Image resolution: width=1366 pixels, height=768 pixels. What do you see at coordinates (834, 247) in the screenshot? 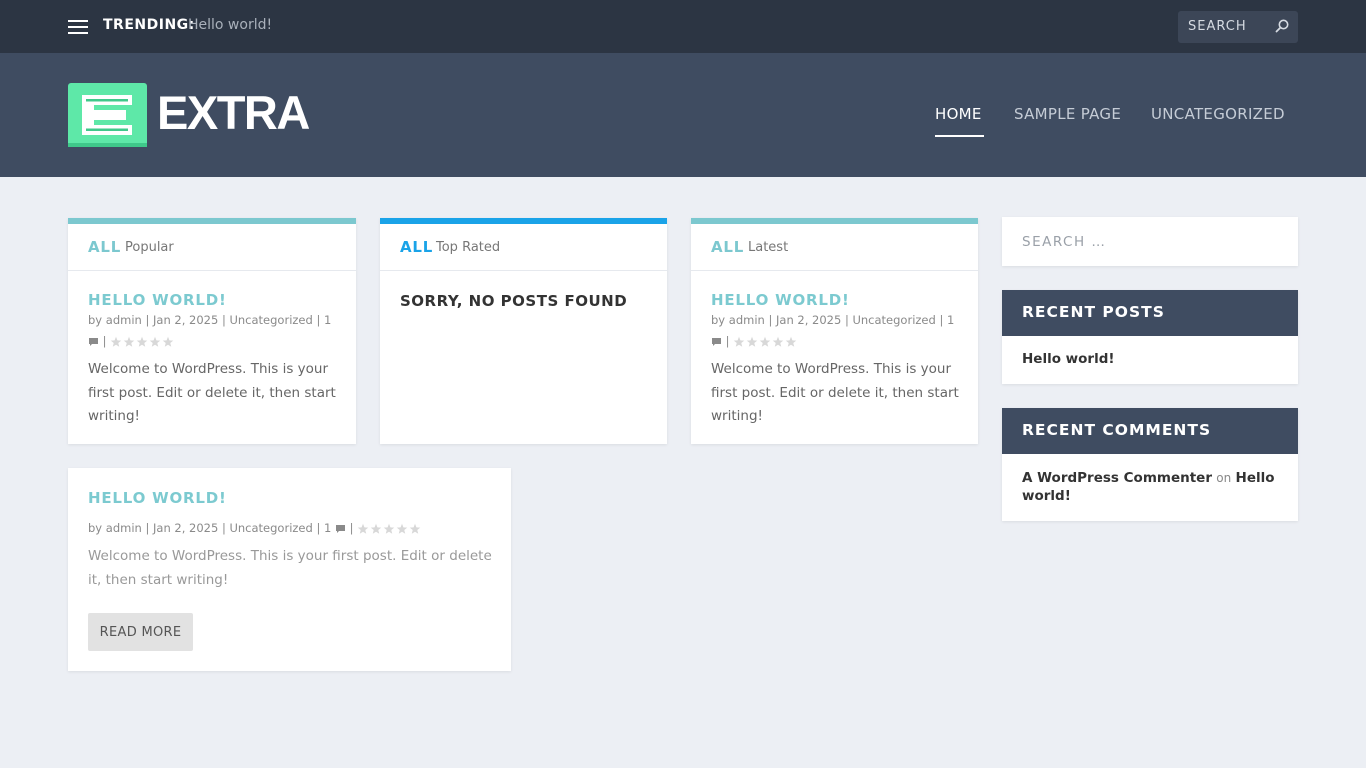
I see `card-header: ALL Latest` at bounding box center [834, 247].